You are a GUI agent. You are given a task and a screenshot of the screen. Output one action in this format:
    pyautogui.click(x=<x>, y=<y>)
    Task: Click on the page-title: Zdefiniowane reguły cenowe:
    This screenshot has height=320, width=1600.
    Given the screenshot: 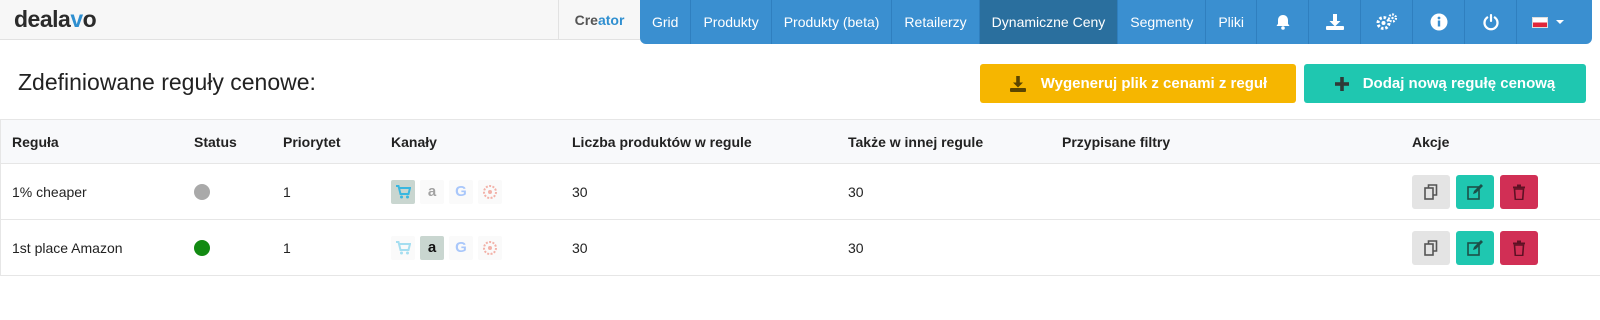 What is the action you would take?
    pyautogui.click(x=167, y=82)
    